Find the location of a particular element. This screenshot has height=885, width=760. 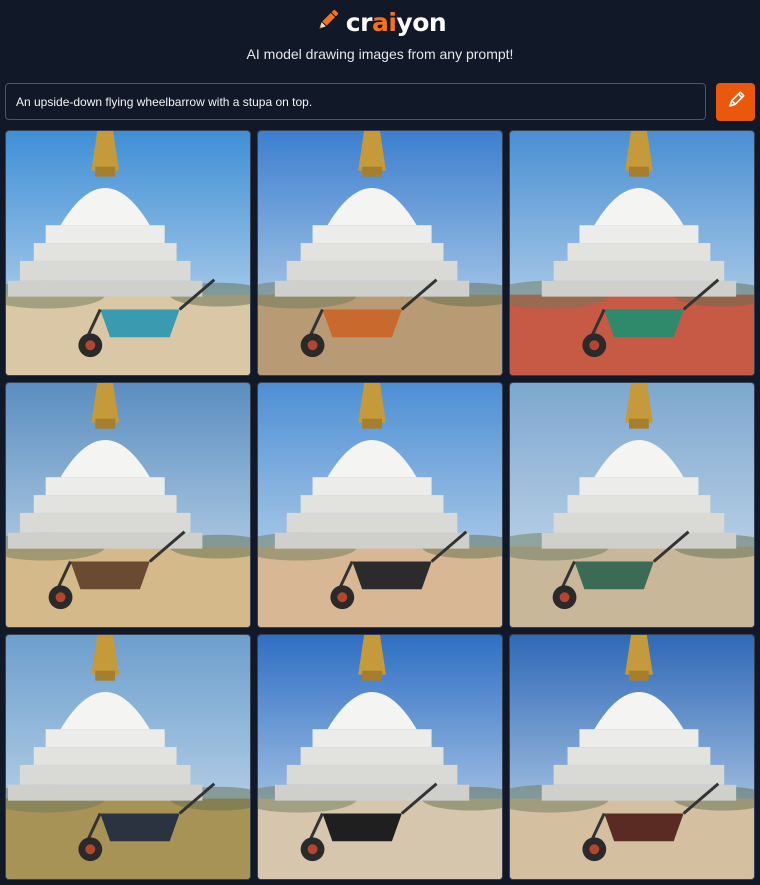

brand-accent: ai is located at coordinates (384, 22).